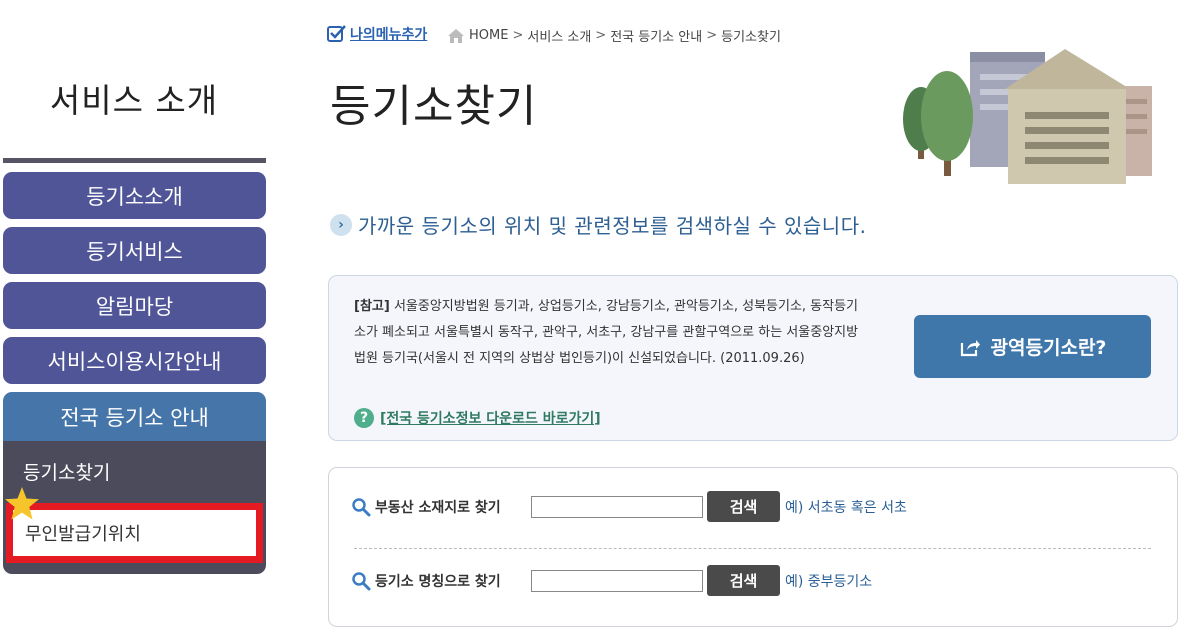  What do you see at coordinates (336, 33) in the screenshot?
I see `check-icon` at bounding box center [336, 33].